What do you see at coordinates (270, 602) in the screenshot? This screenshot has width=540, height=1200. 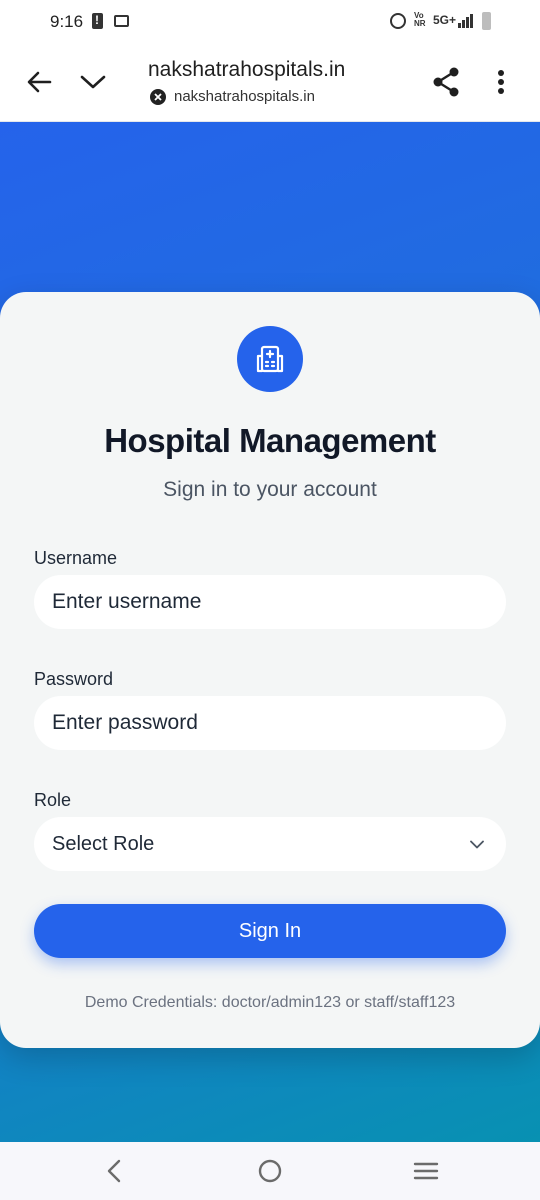 I see `username-input` at bounding box center [270, 602].